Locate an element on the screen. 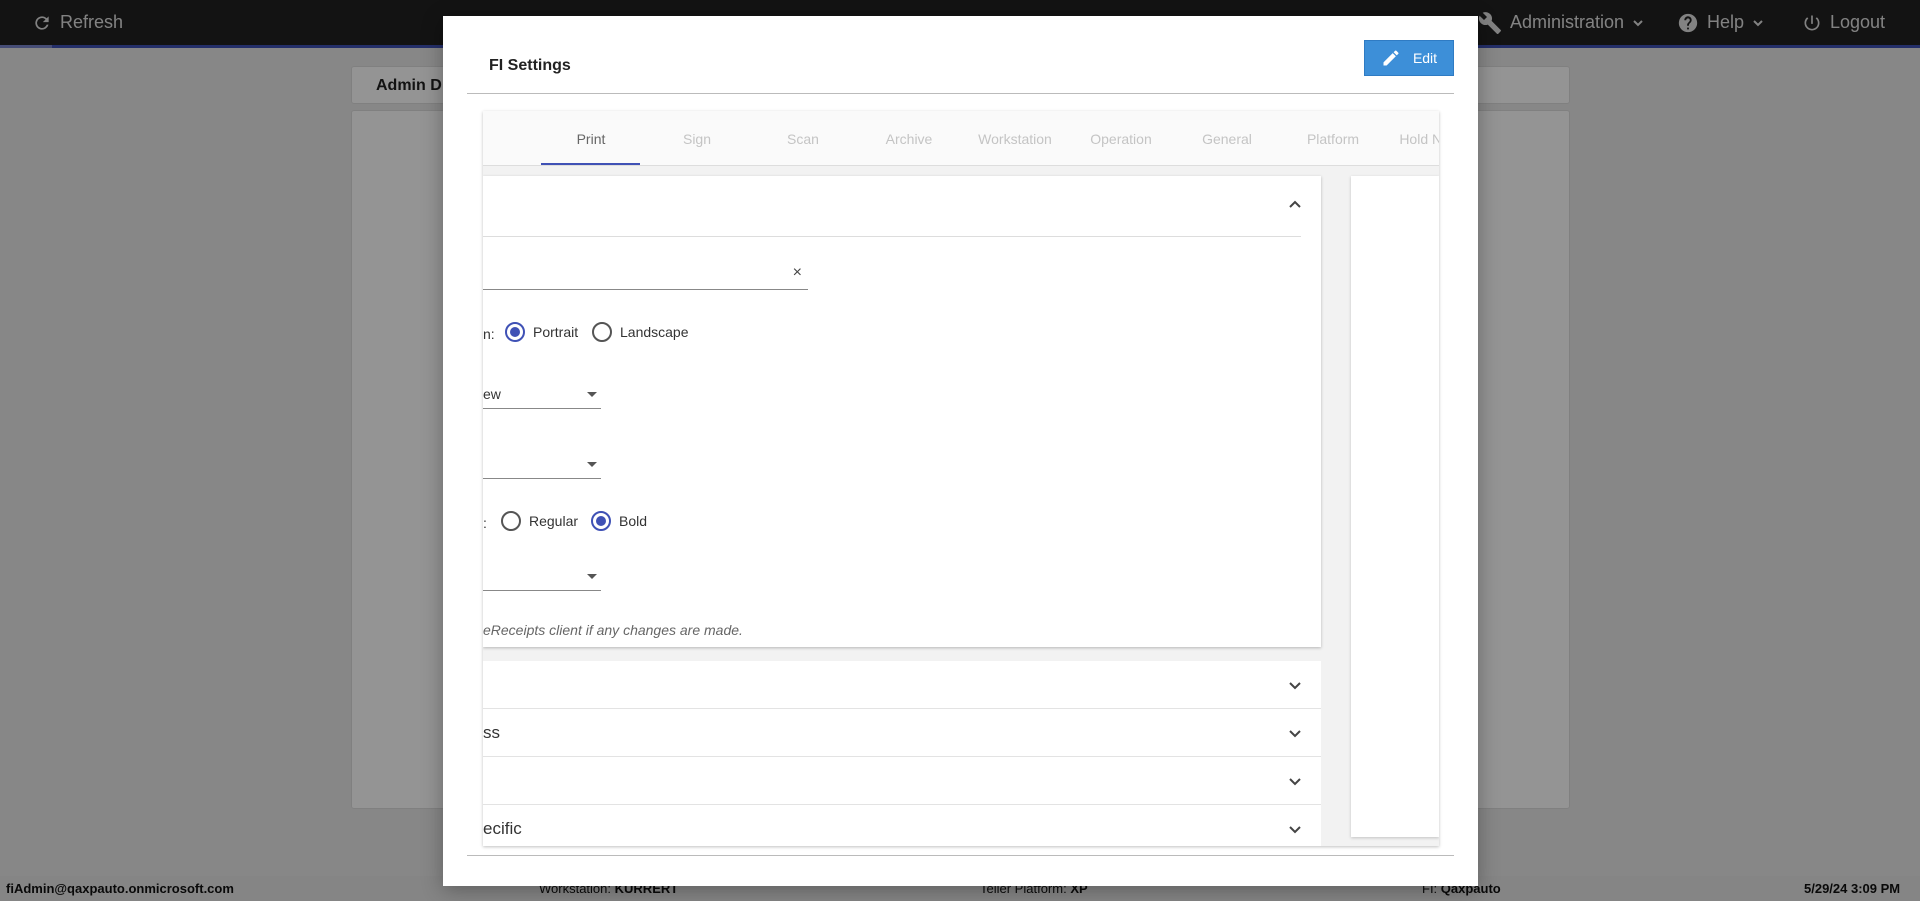 The image size is (1920, 901). tab-platform: Platform is located at coordinates (1333, 138).